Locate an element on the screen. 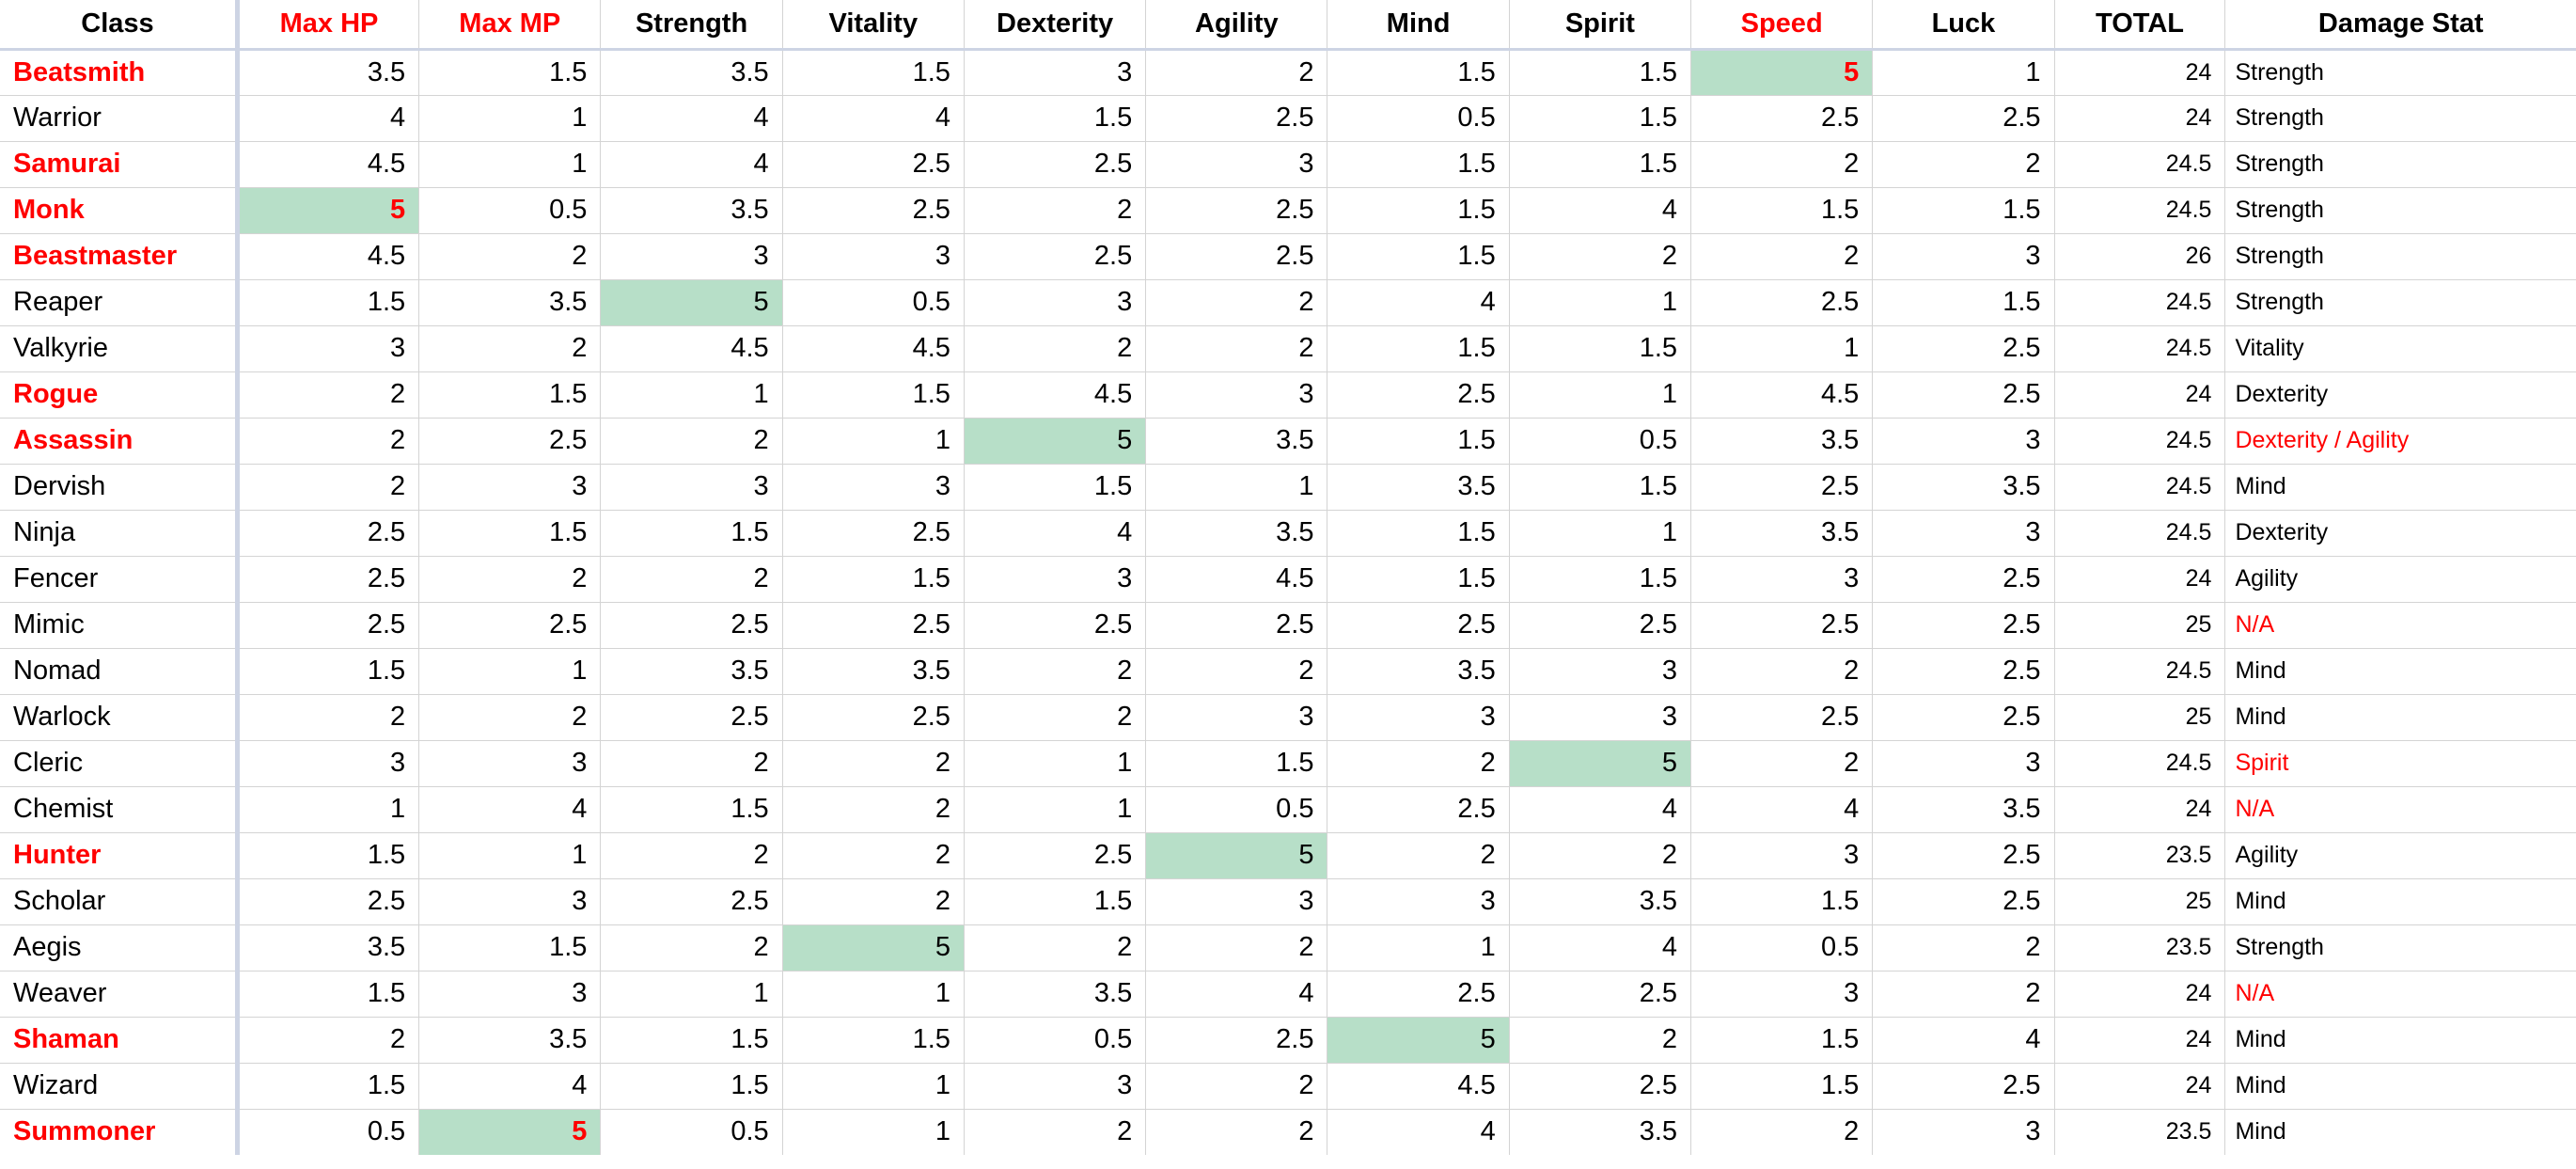 The height and width of the screenshot is (1169, 2576). column-header-damage-stat: Damage Stat is located at coordinates (2400, 25).